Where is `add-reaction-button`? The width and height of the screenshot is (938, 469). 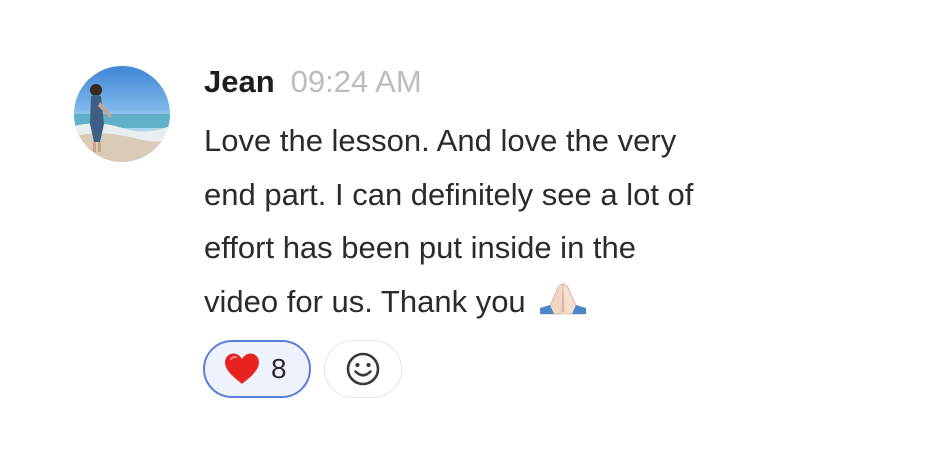
add-reaction-button is located at coordinates (363, 369).